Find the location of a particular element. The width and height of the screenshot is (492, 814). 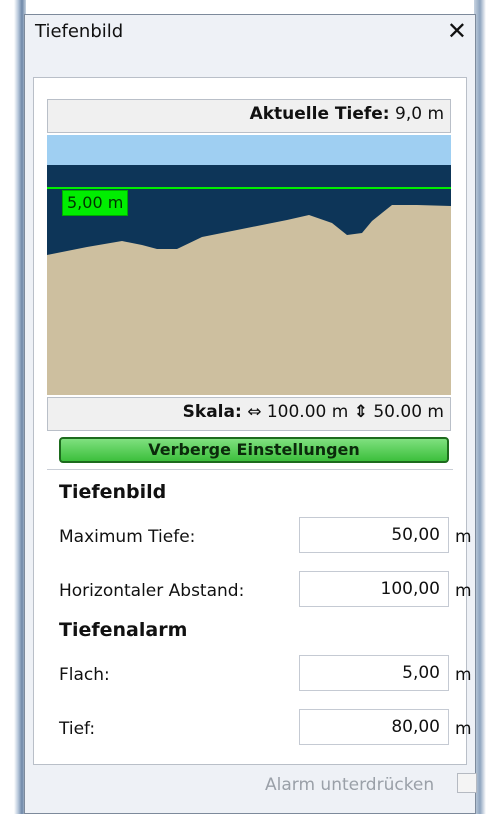

current-depth-bar: Aktuelle Tiefe: 9,0 m is located at coordinates (249, 116).